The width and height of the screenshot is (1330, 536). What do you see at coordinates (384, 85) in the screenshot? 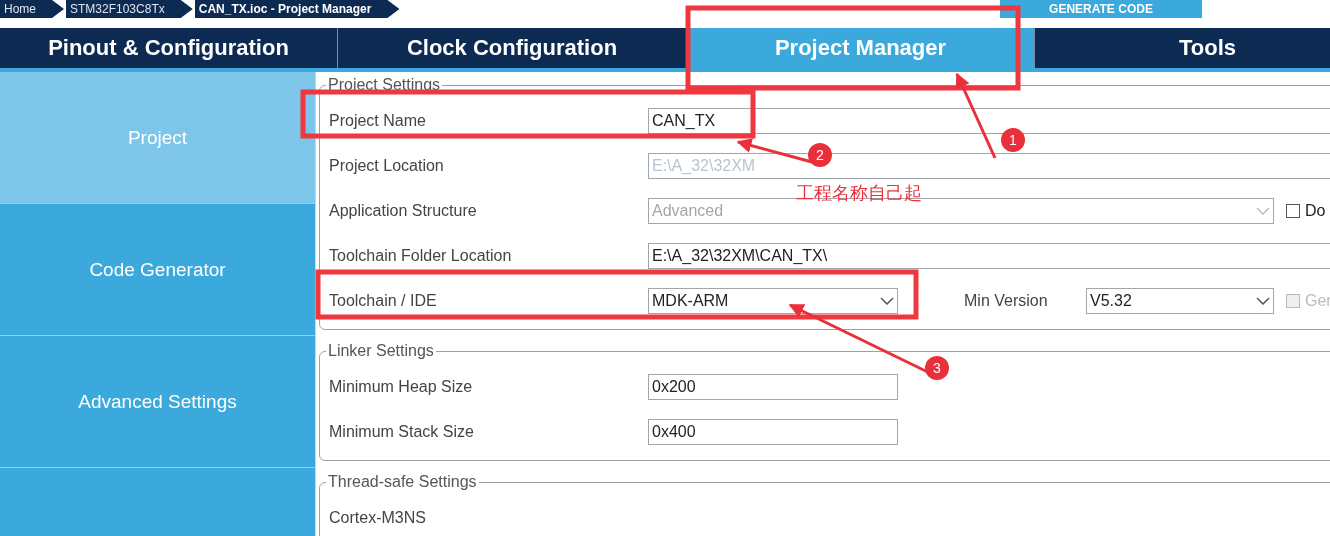
I see `group-title: Project Settings` at bounding box center [384, 85].